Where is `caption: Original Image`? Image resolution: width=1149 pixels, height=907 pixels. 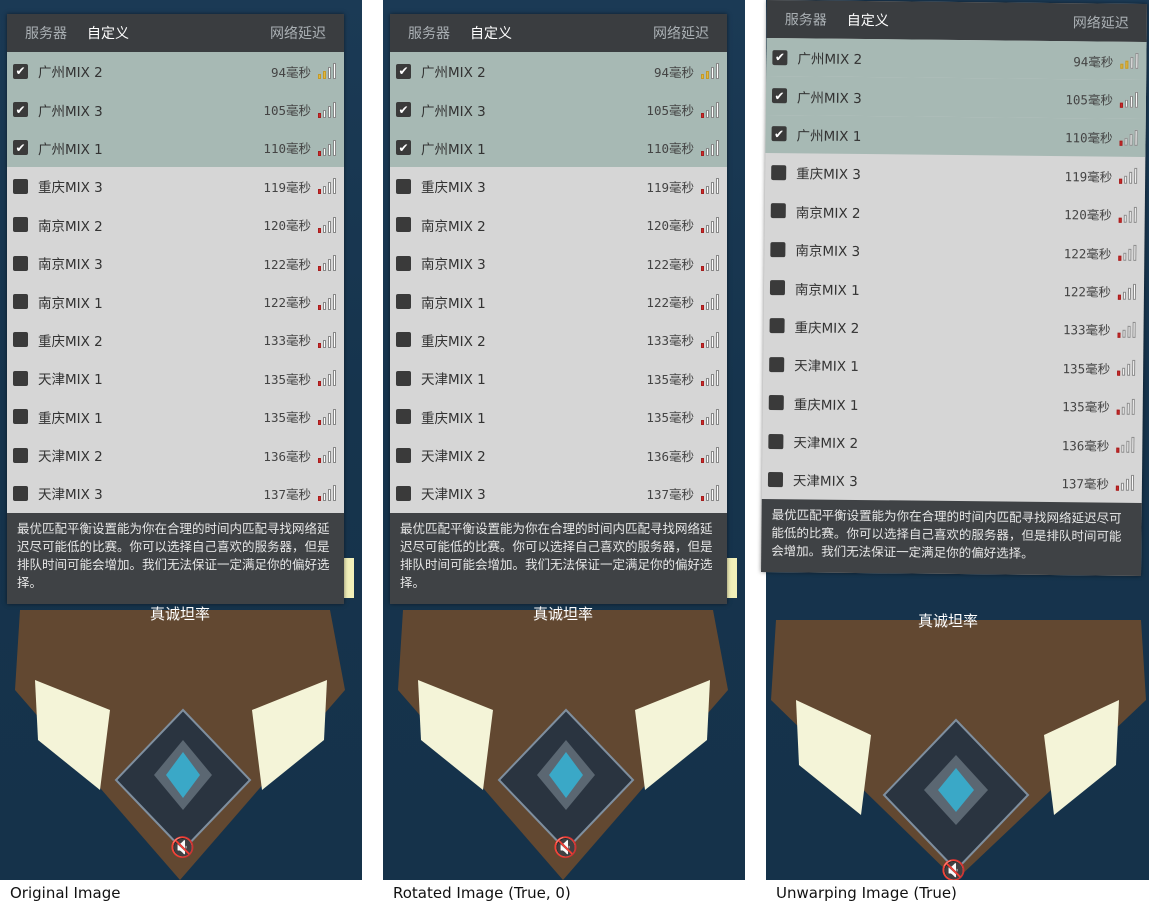 caption: Original Image is located at coordinates (65, 893).